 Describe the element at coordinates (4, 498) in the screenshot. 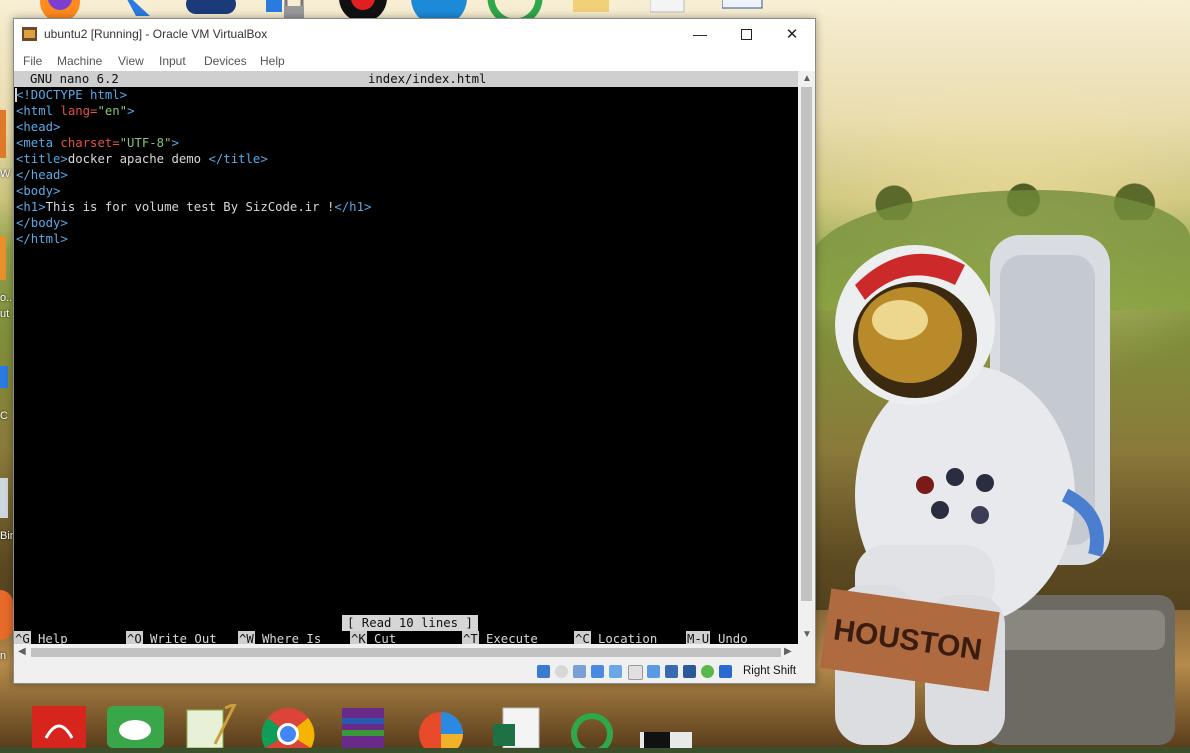

I see `recycle-bin-icon` at that location.